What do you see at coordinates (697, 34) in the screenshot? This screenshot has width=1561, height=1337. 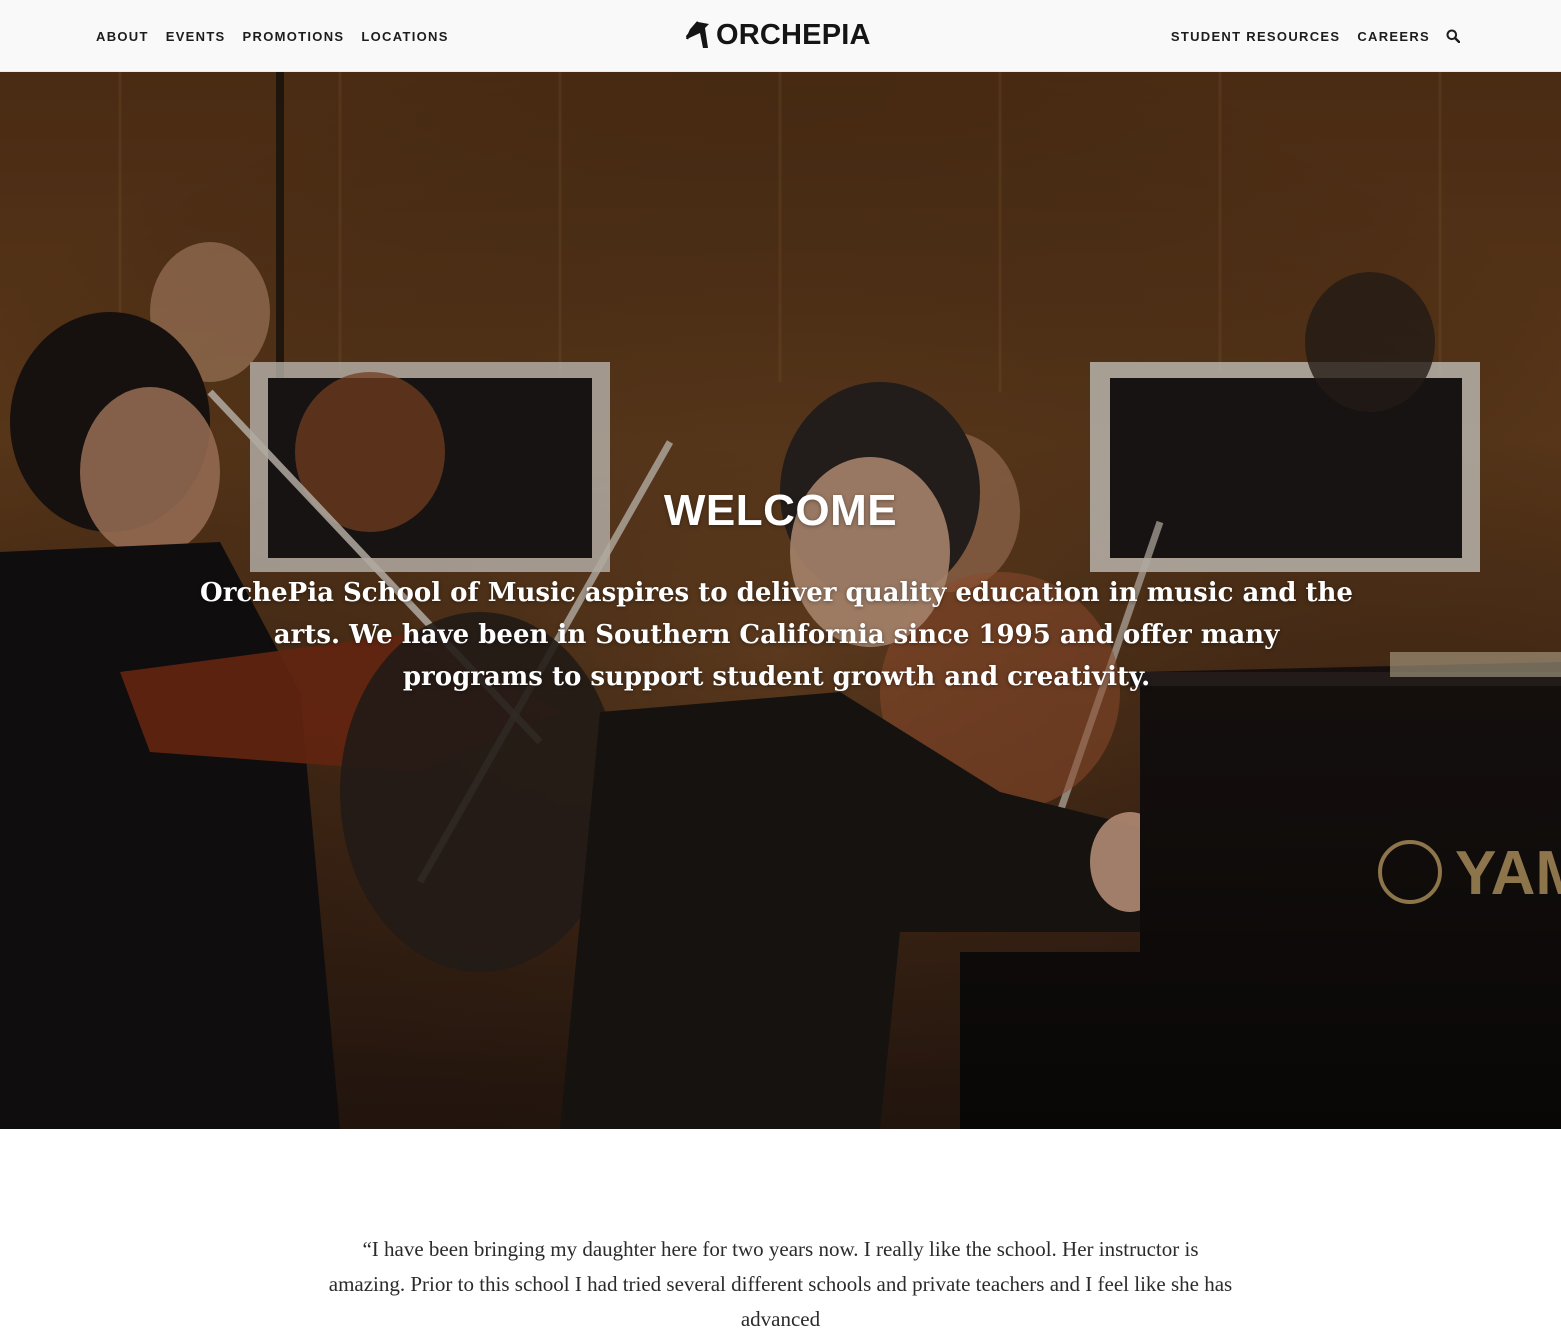 I see `piano-logo-icon` at bounding box center [697, 34].